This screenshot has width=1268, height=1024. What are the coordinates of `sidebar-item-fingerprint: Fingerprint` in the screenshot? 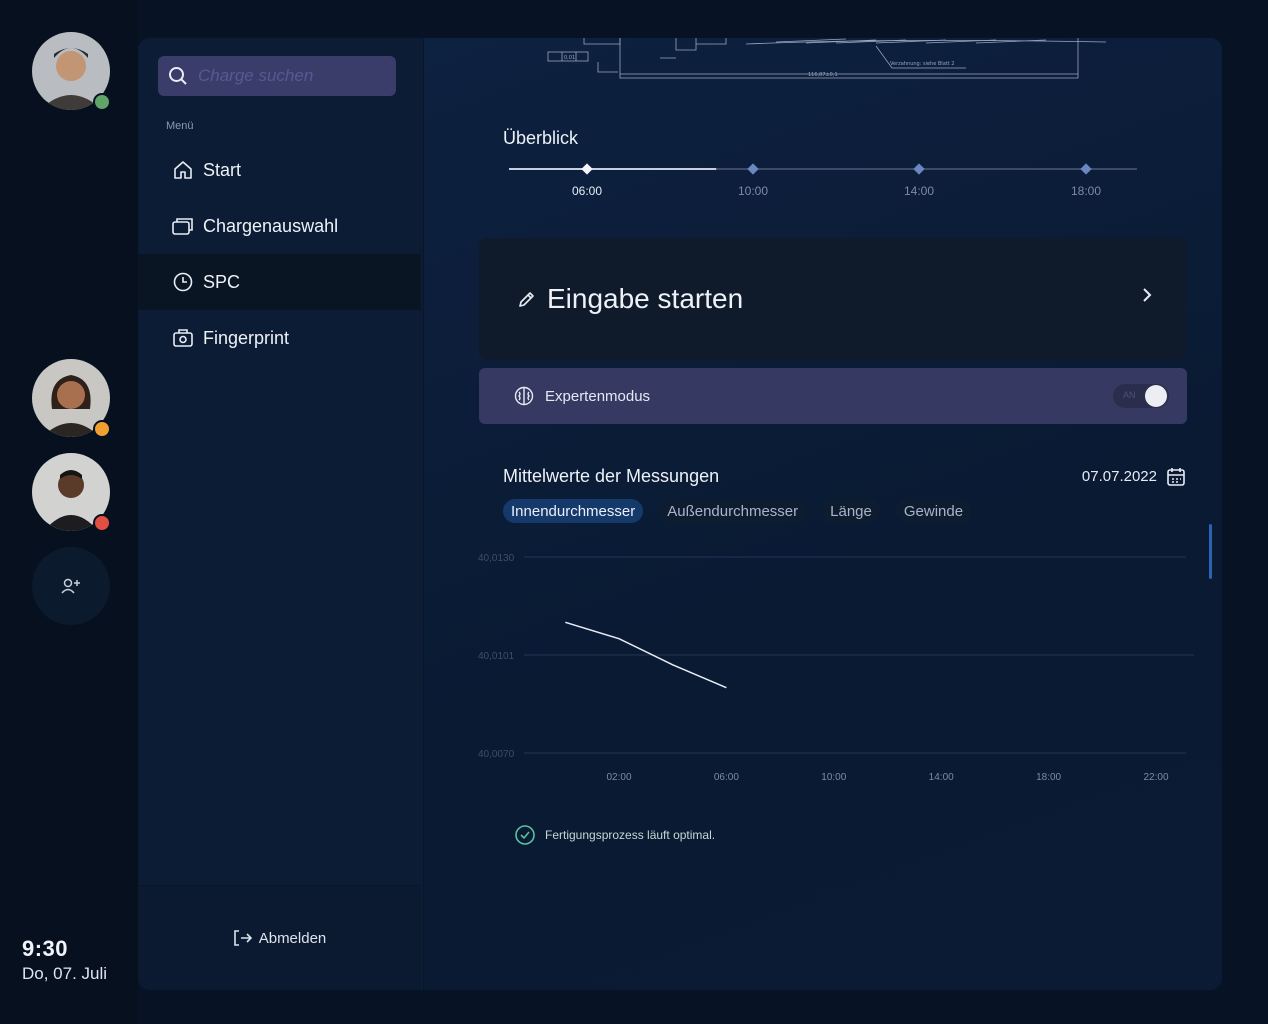 It's located at (279, 338).